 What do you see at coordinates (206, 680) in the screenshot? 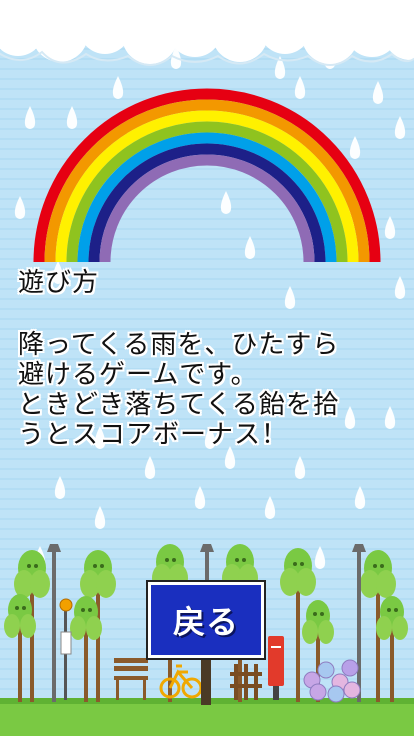
I see `sign-post` at bounding box center [206, 680].